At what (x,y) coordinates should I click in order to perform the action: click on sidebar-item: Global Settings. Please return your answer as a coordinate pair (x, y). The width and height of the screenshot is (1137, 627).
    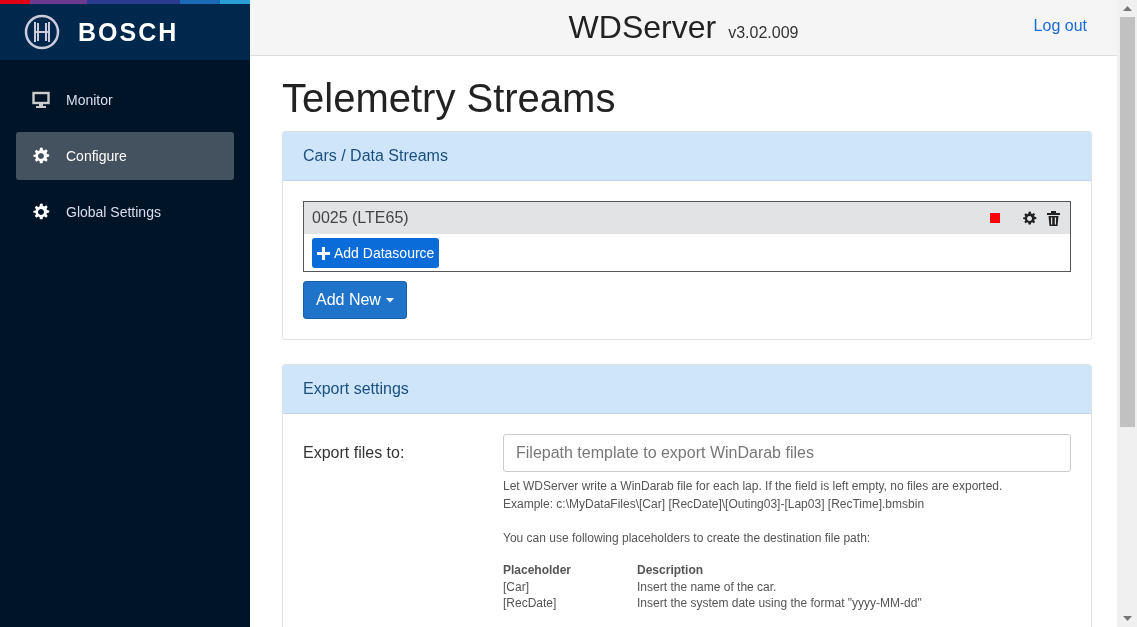
    Looking at the image, I should click on (125, 212).